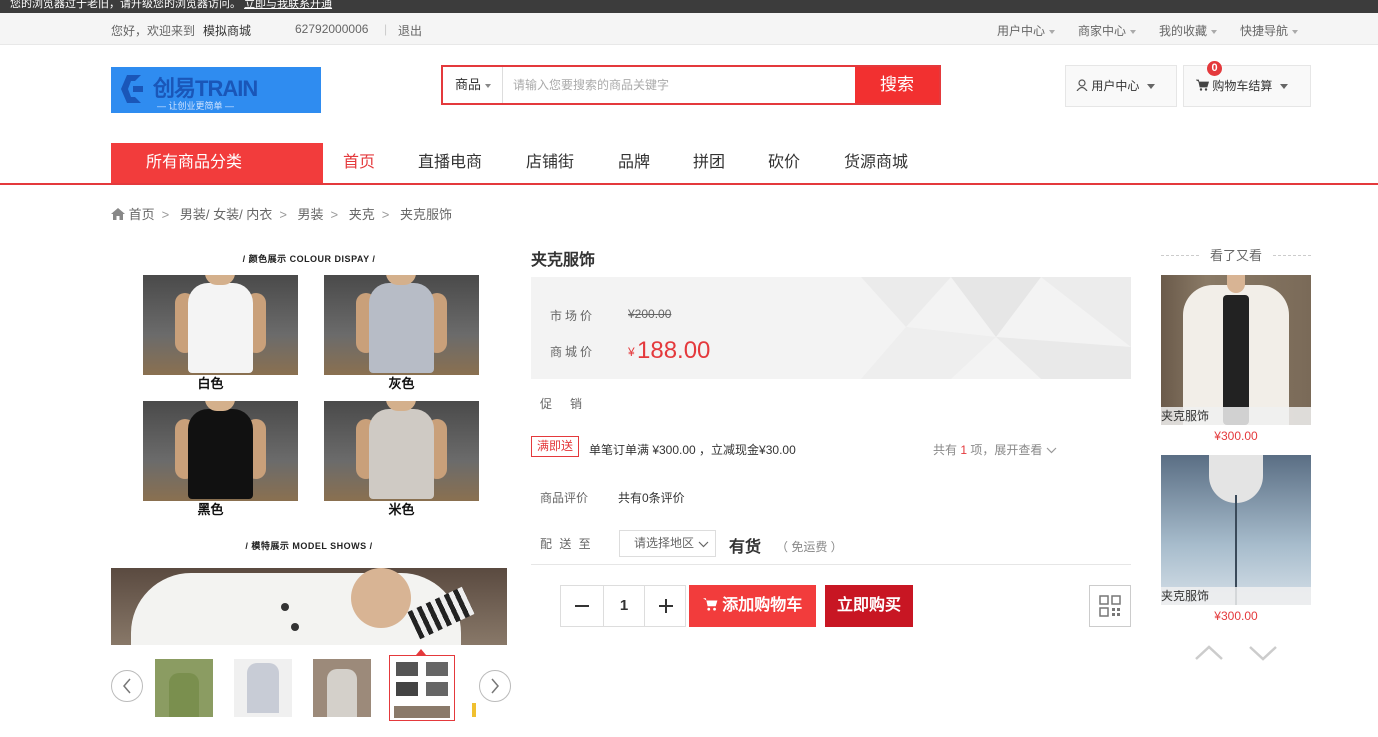  Describe the element at coordinates (217, 163) in the screenshot. I see `all-categories-button: 所有商品分类` at that location.